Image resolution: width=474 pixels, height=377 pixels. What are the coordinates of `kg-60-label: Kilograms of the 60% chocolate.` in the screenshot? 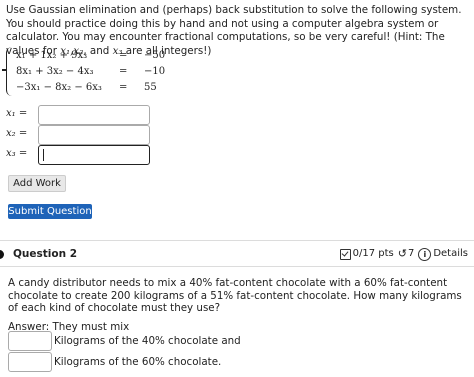 It's located at (138, 362).